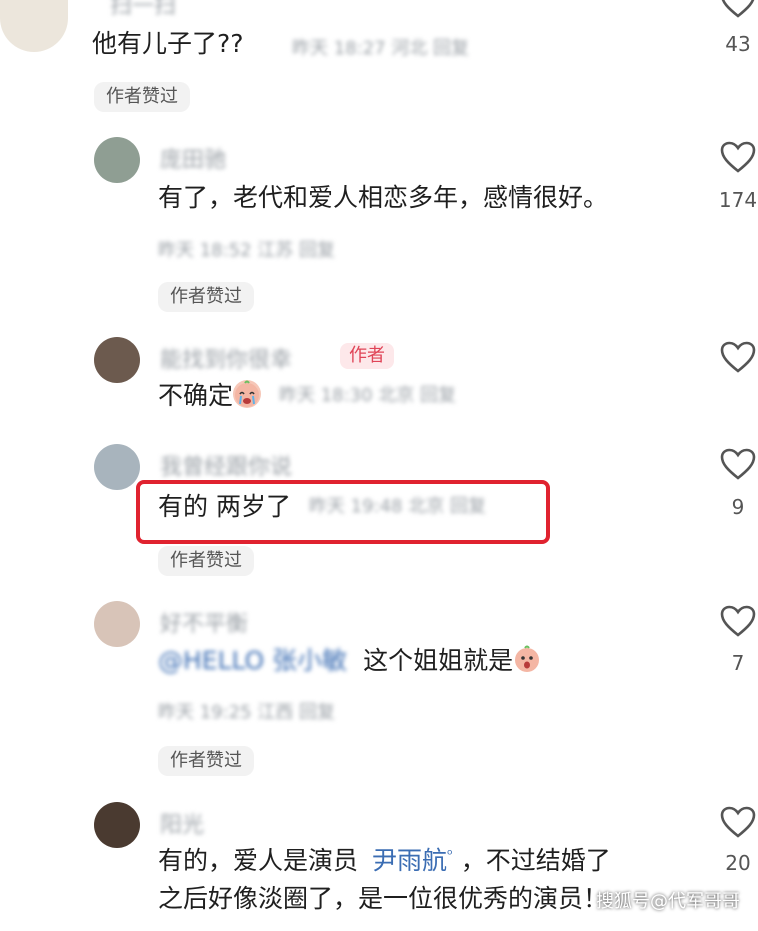 The image size is (758, 931). I want to click on comment-meta: 昨天 19:25 江西 回复, so click(247, 712).